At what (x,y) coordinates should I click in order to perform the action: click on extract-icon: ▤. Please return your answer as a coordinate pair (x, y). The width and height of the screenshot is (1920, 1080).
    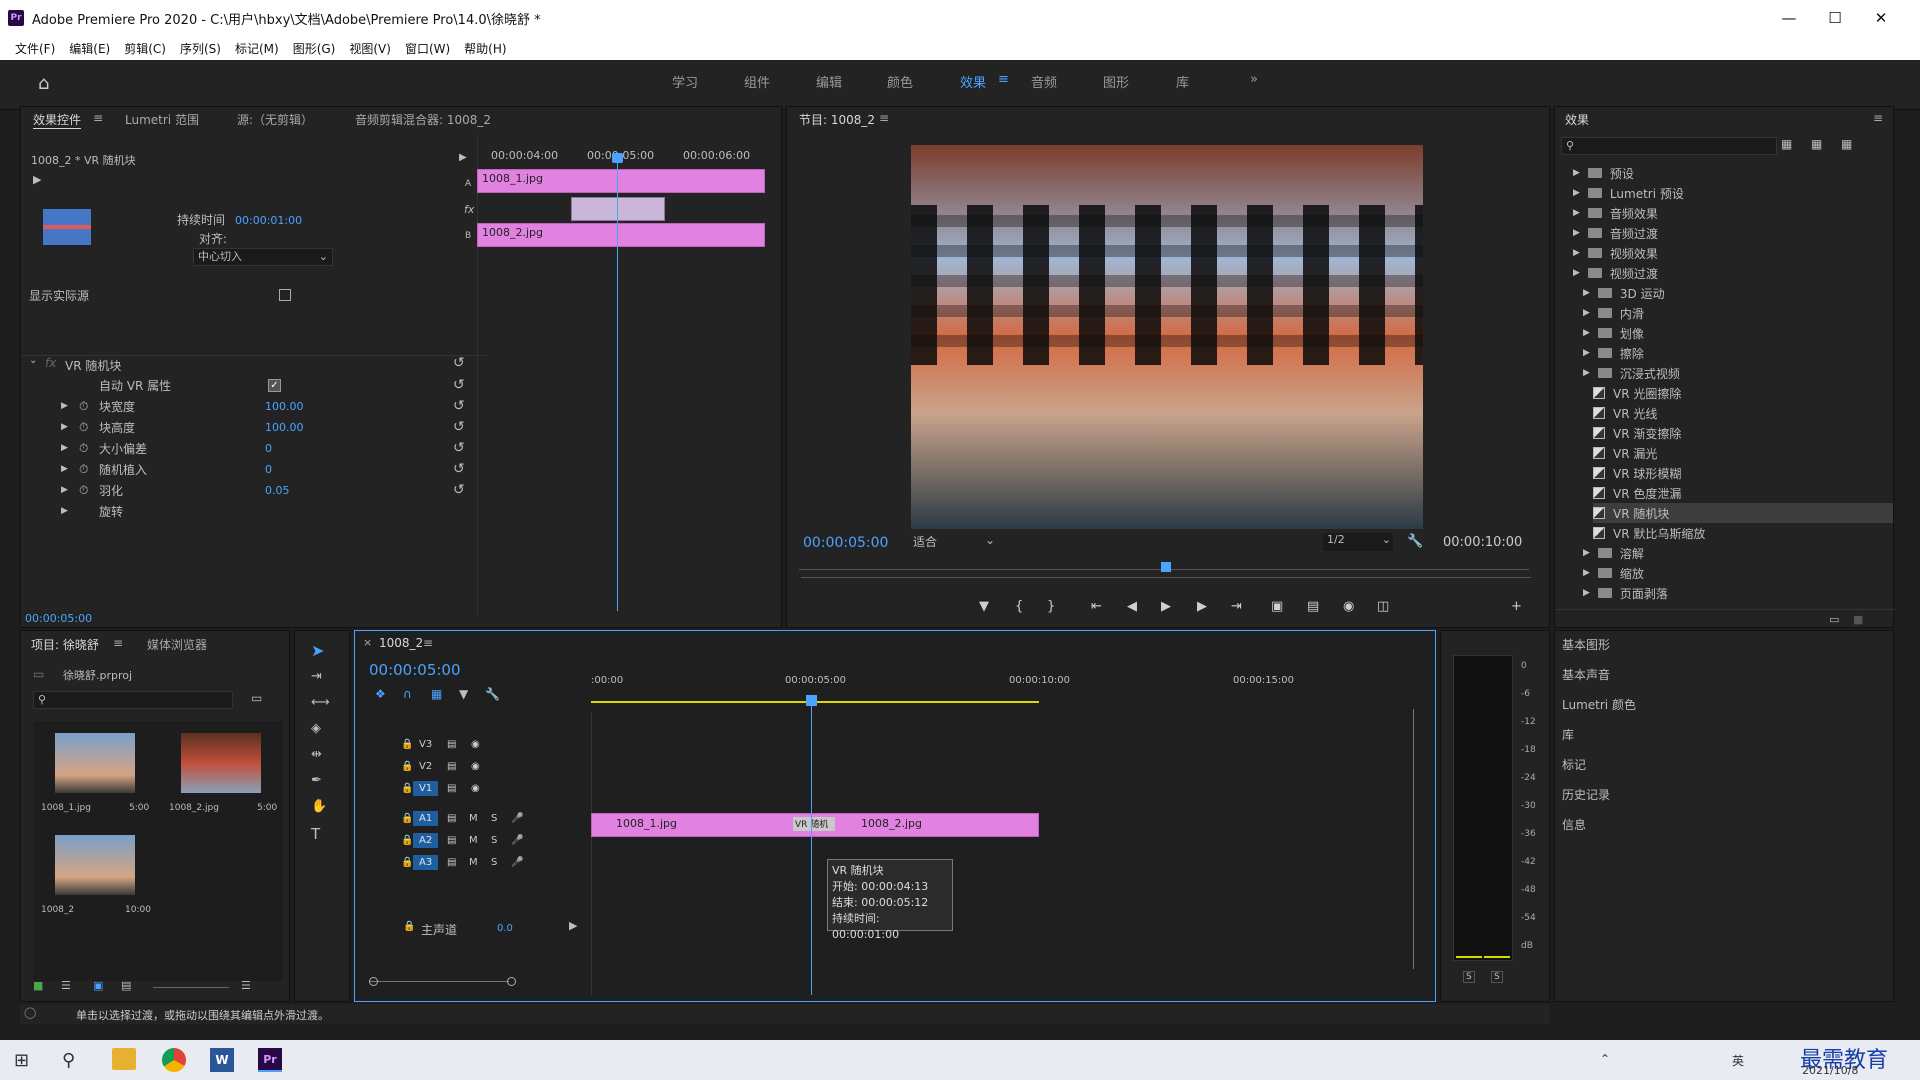
    Looking at the image, I should click on (1313, 606).